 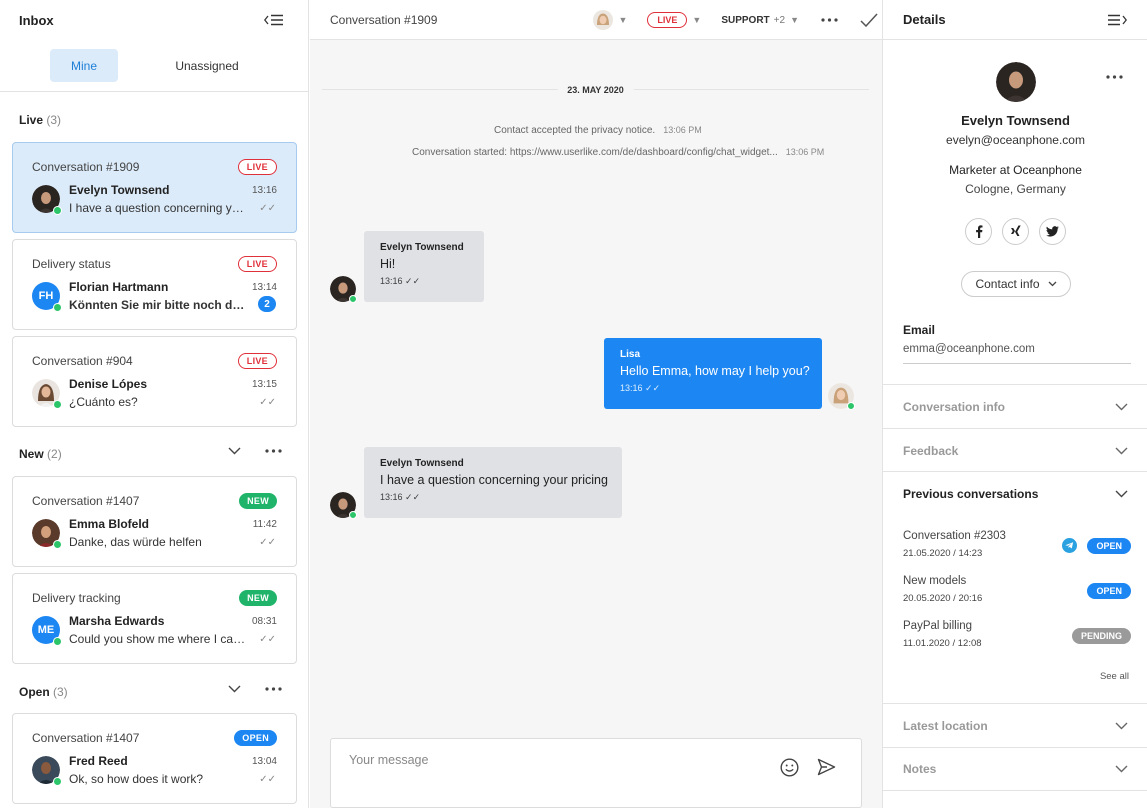 I want to click on message-composer, so click(x=596, y=773).